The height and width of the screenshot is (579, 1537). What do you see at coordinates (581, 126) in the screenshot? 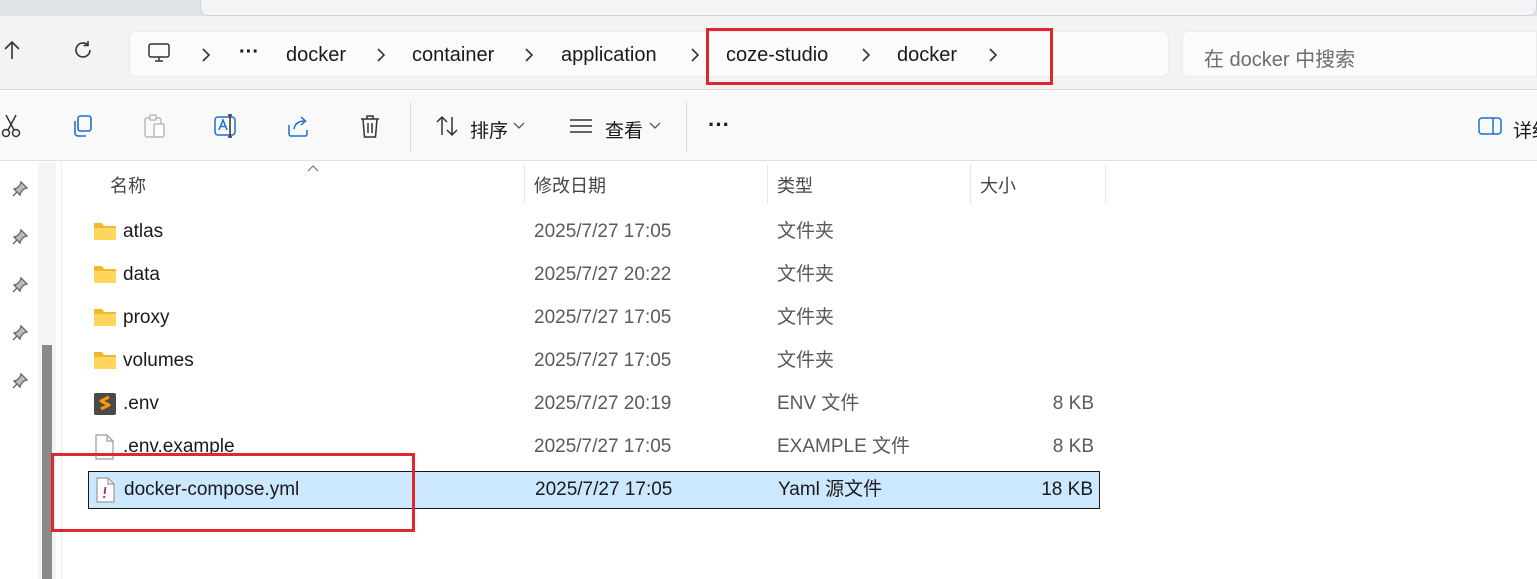
I see `view-icon` at bounding box center [581, 126].